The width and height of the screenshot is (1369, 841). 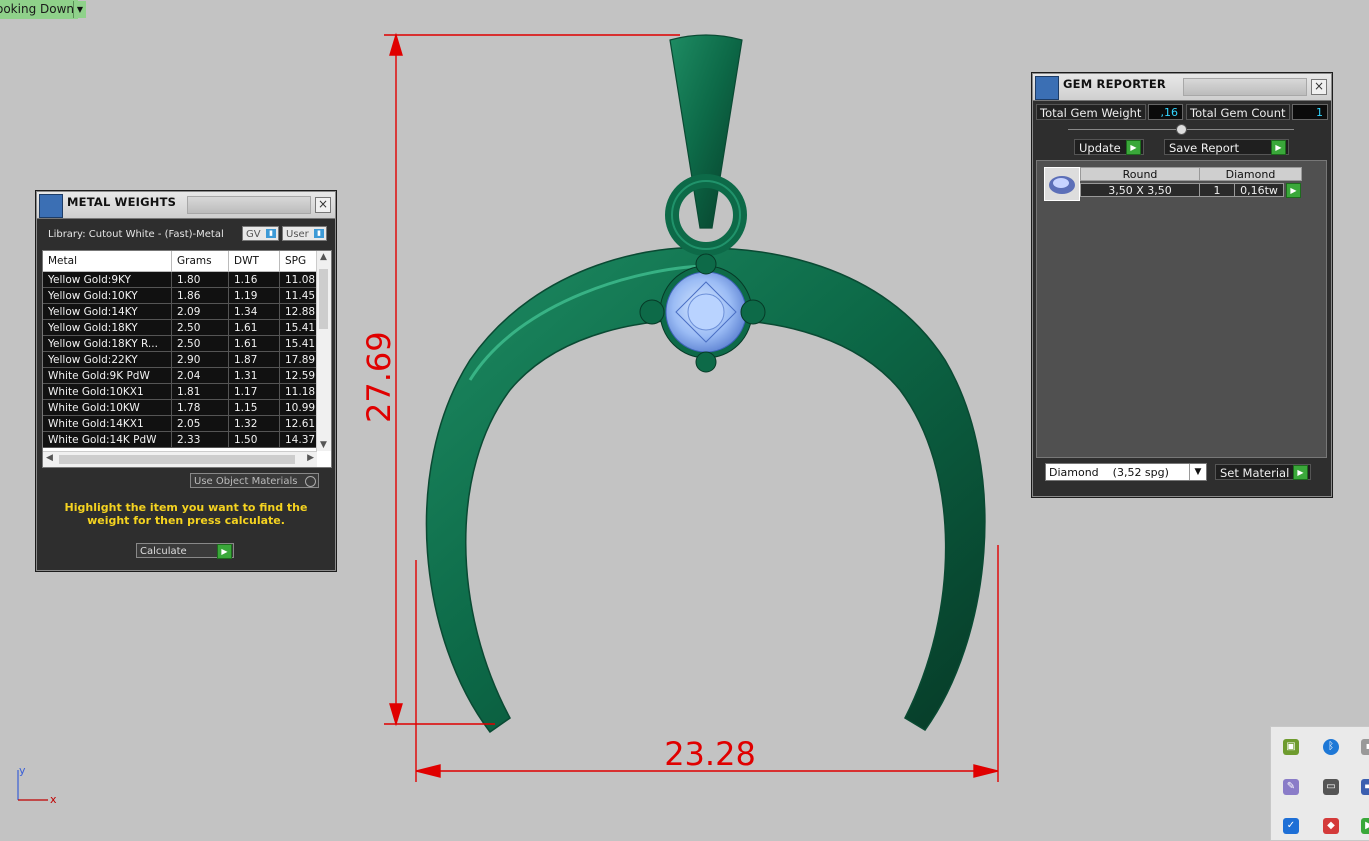 I want to click on table-cell: Yellow Gold:10KY, so click(x=107, y=295).